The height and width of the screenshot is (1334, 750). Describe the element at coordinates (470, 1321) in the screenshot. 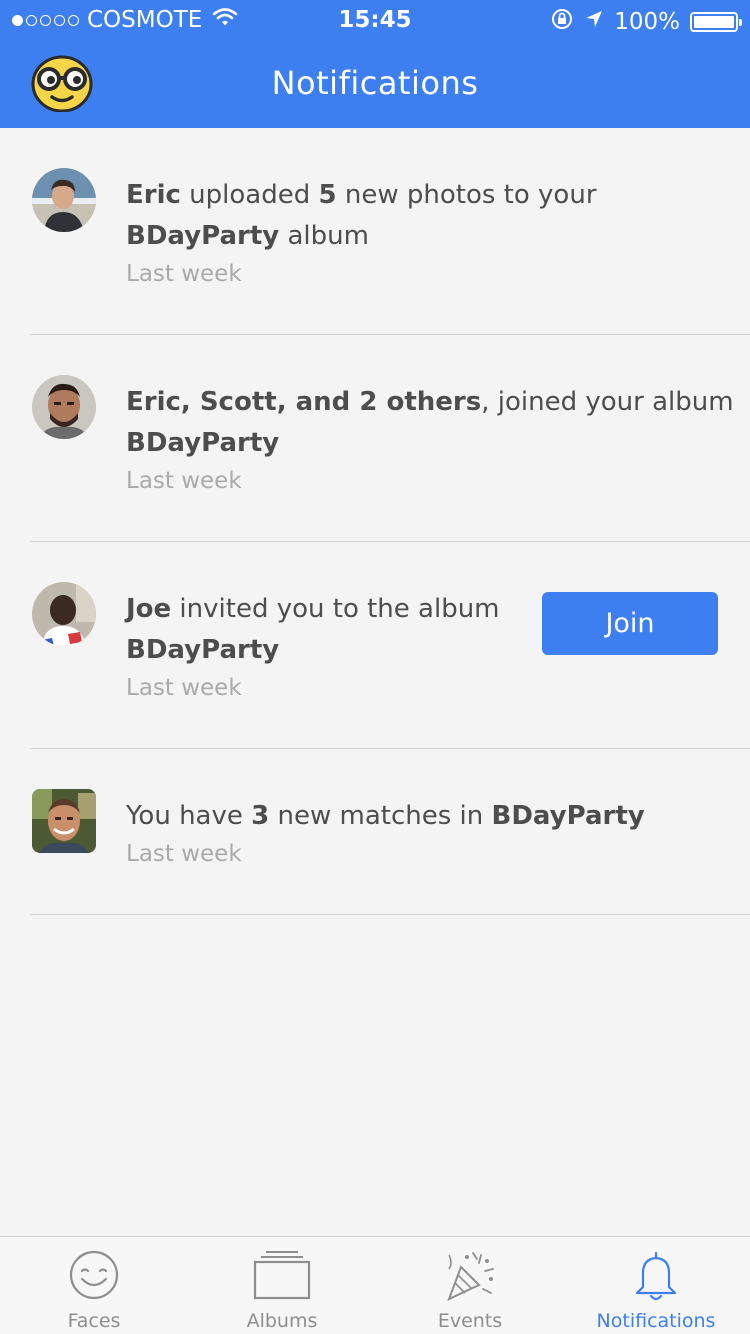

I see `tab-label: Events` at that location.